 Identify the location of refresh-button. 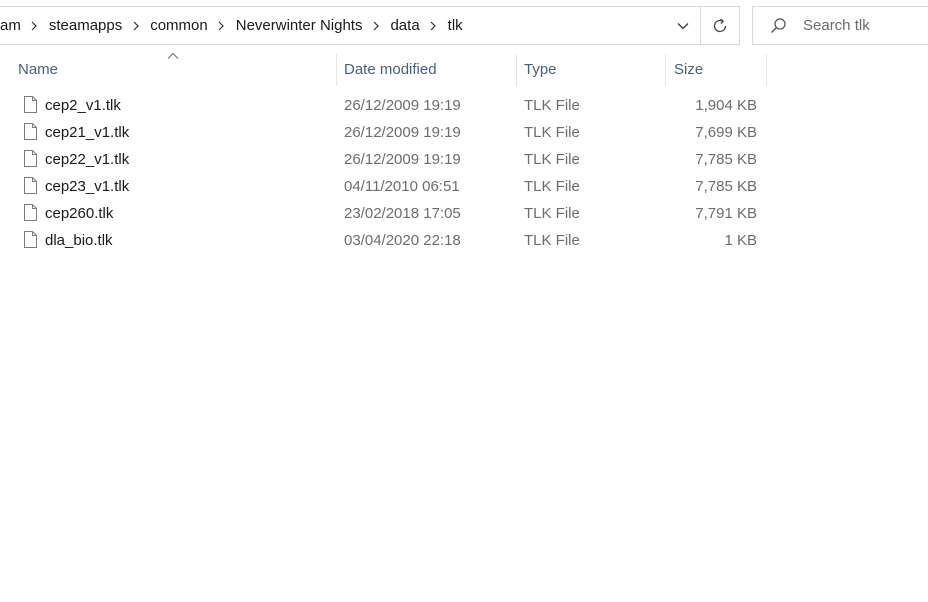
(720, 25).